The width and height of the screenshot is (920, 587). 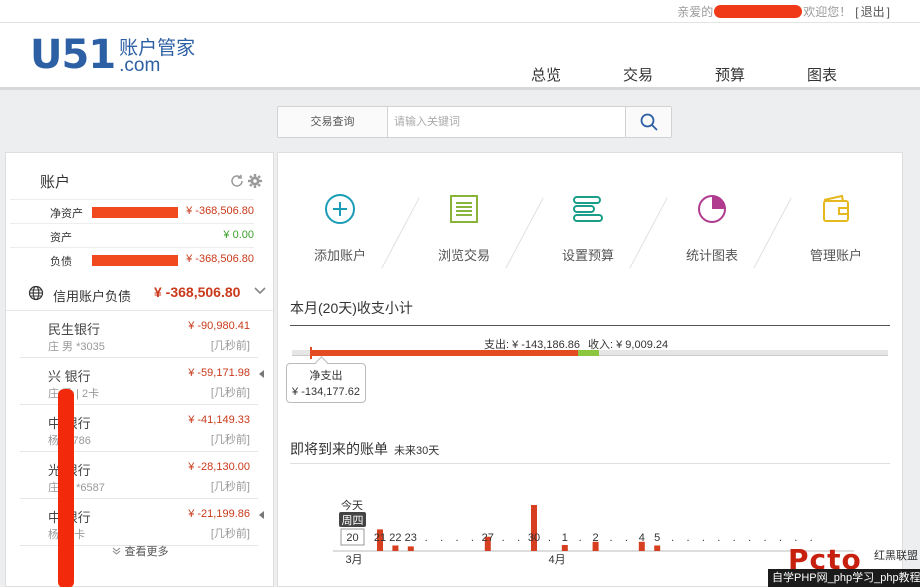 I want to click on search-icon, so click(x=648, y=122).